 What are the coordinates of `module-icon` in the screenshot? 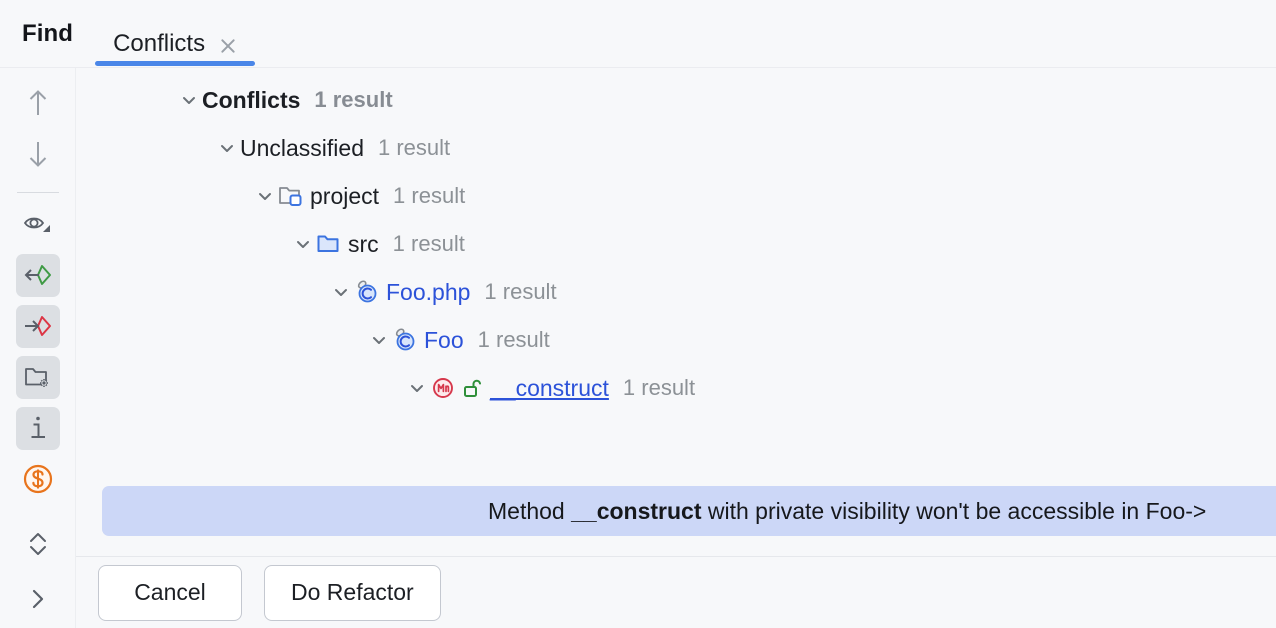 It's located at (293, 196).